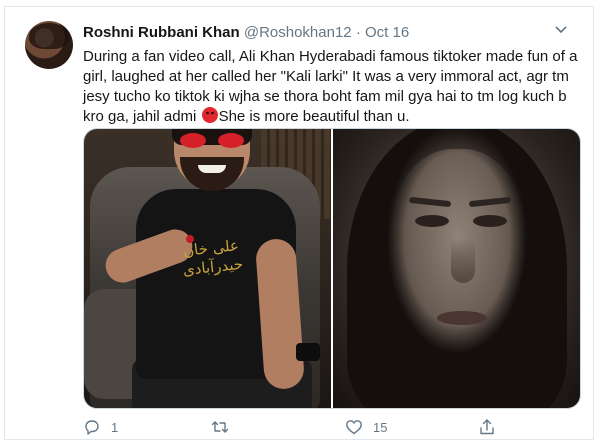  What do you see at coordinates (561, 31) in the screenshot?
I see `chevron-down-icon` at bounding box center [561, 31].